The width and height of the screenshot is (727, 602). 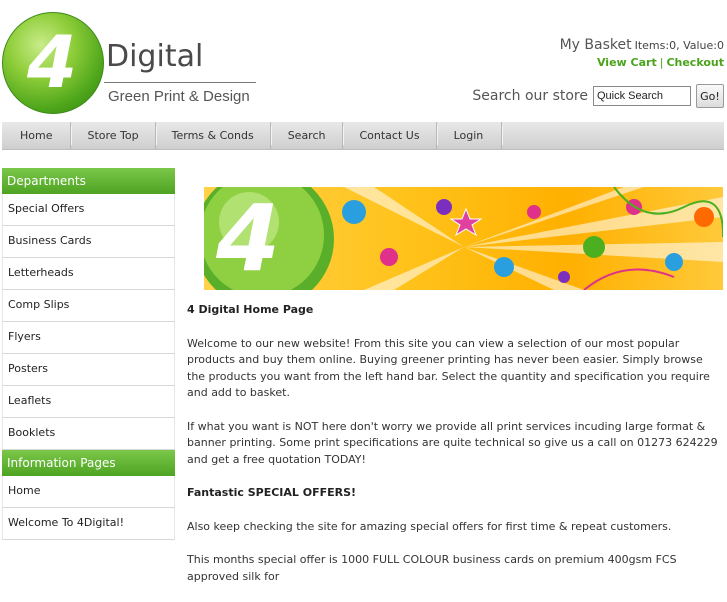 What do you see at coordinates (390, 135) in the screenshot?
I see `nav-contact-us: Contact Us` at bounding box center [390, 135].